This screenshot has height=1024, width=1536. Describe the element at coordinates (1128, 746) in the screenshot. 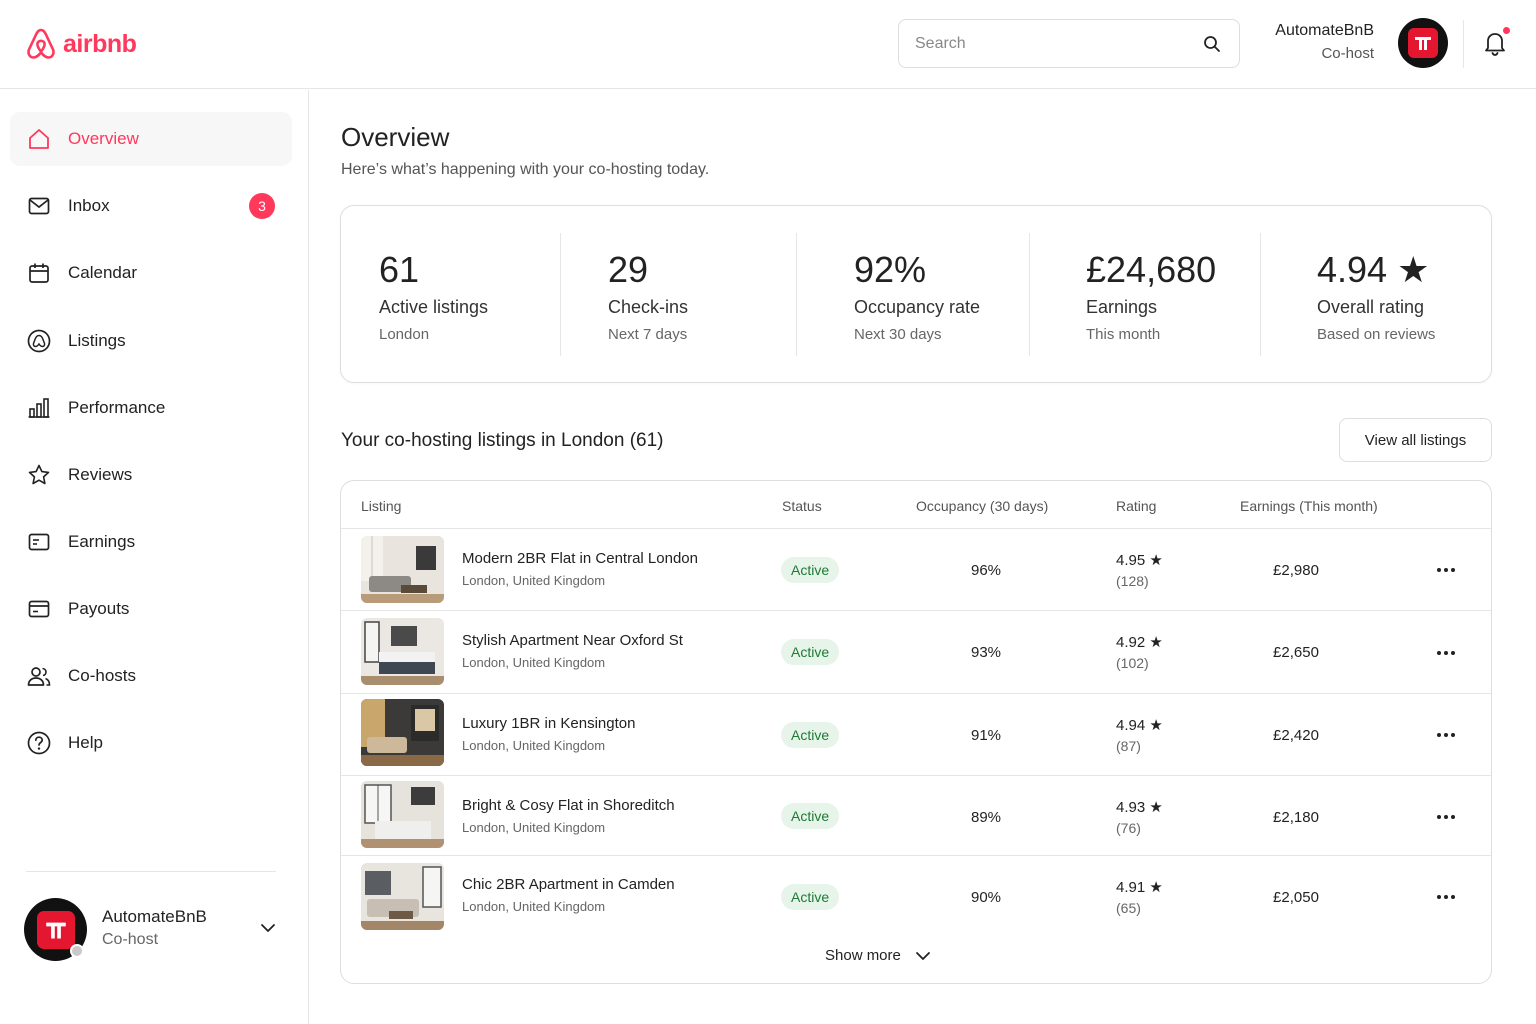

I see `review-count: (87)` at that location.